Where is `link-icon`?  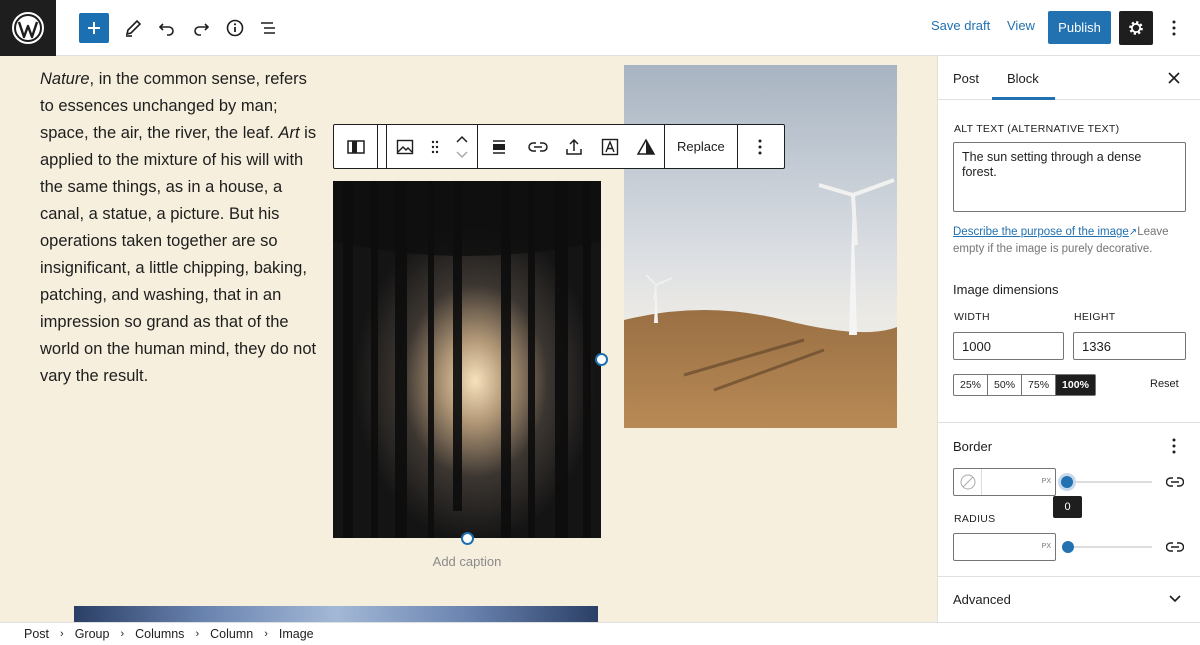
link-icon is located at coordinates (538, 146).